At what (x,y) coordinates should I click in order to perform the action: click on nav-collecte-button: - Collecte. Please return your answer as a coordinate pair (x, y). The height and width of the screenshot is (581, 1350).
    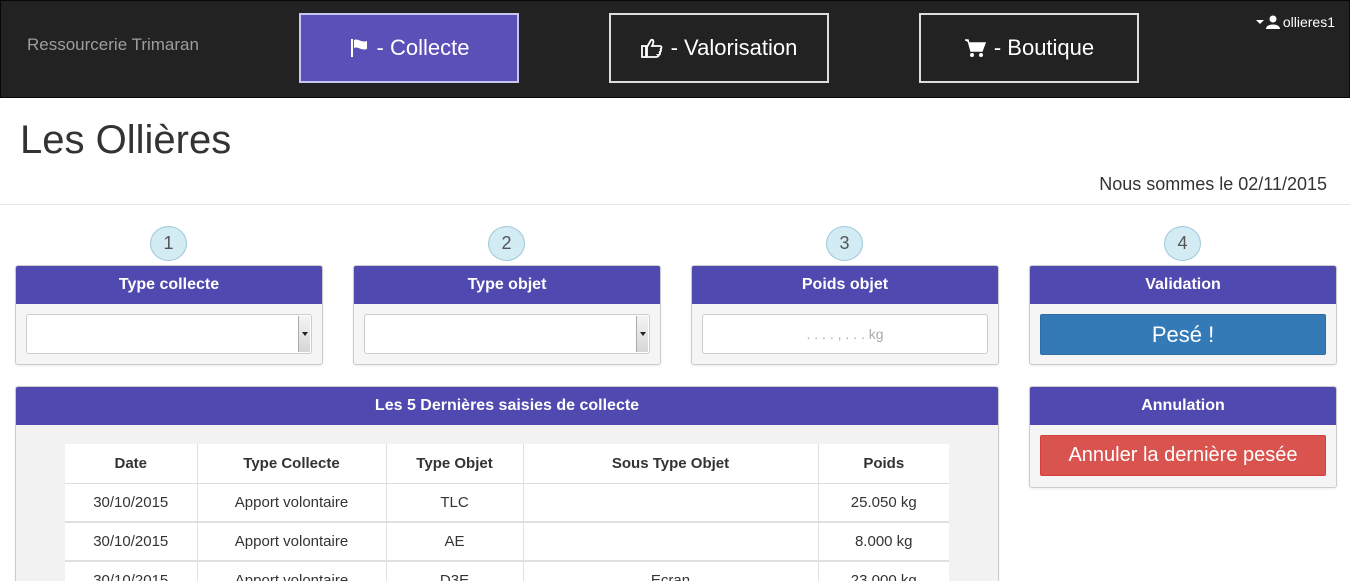
    Looking at the image, I should click on (409, 48).